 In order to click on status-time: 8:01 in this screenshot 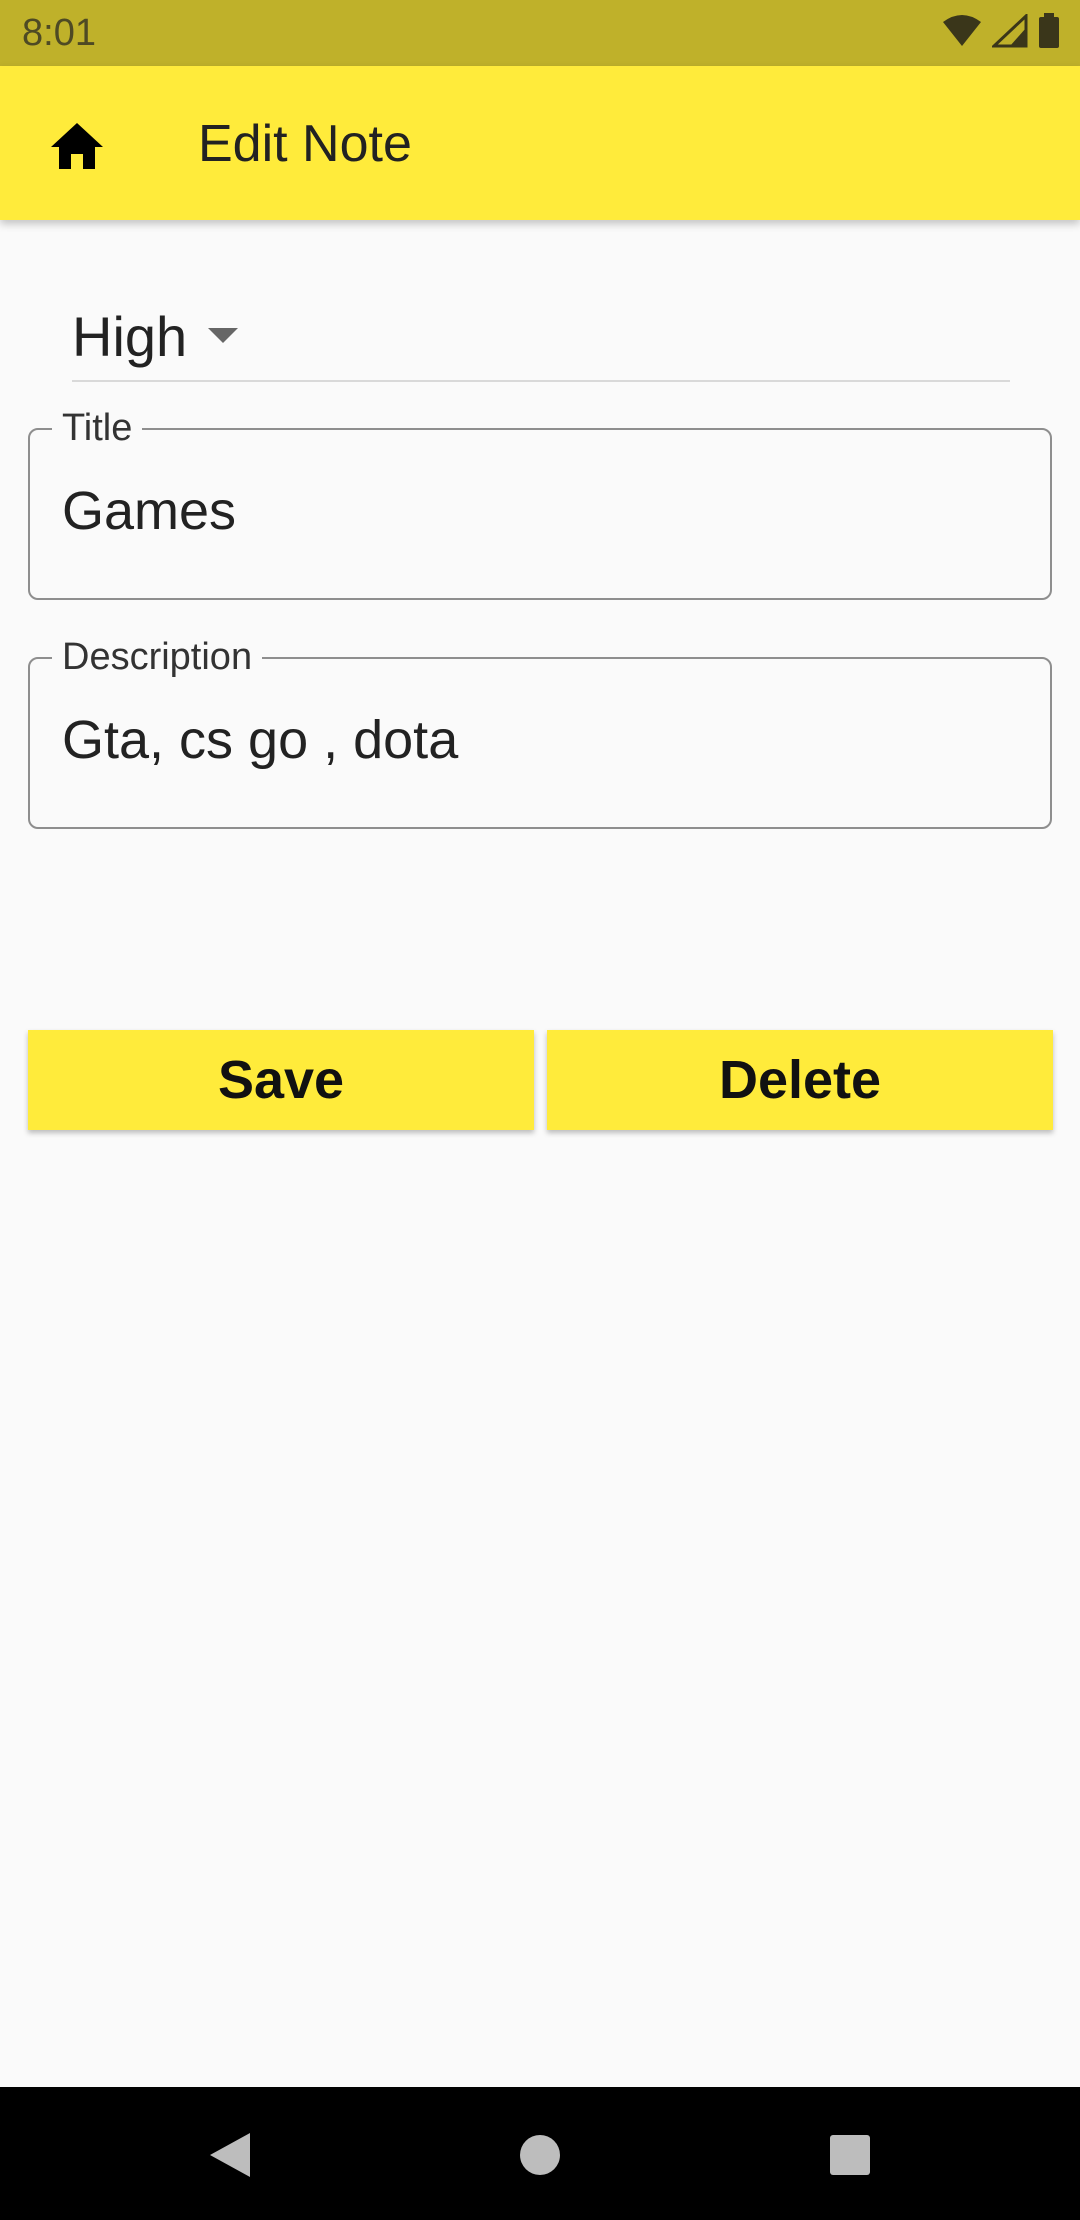, I will do `click(59, 33)`.